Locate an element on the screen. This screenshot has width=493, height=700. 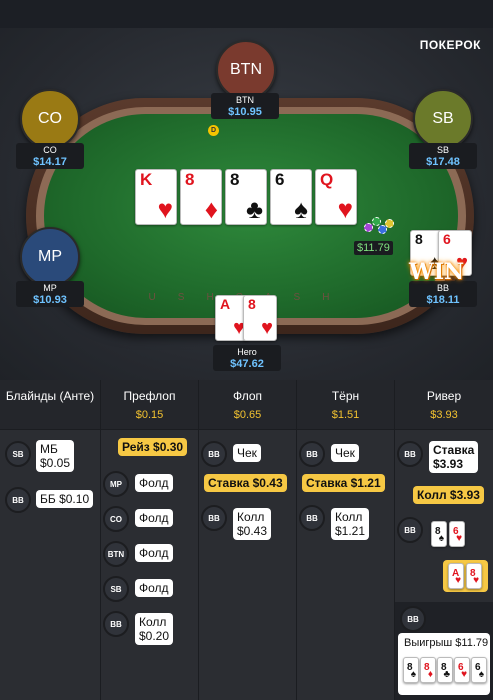
action-pill: Ставка $3.93 is located at coordinates (454, 457).